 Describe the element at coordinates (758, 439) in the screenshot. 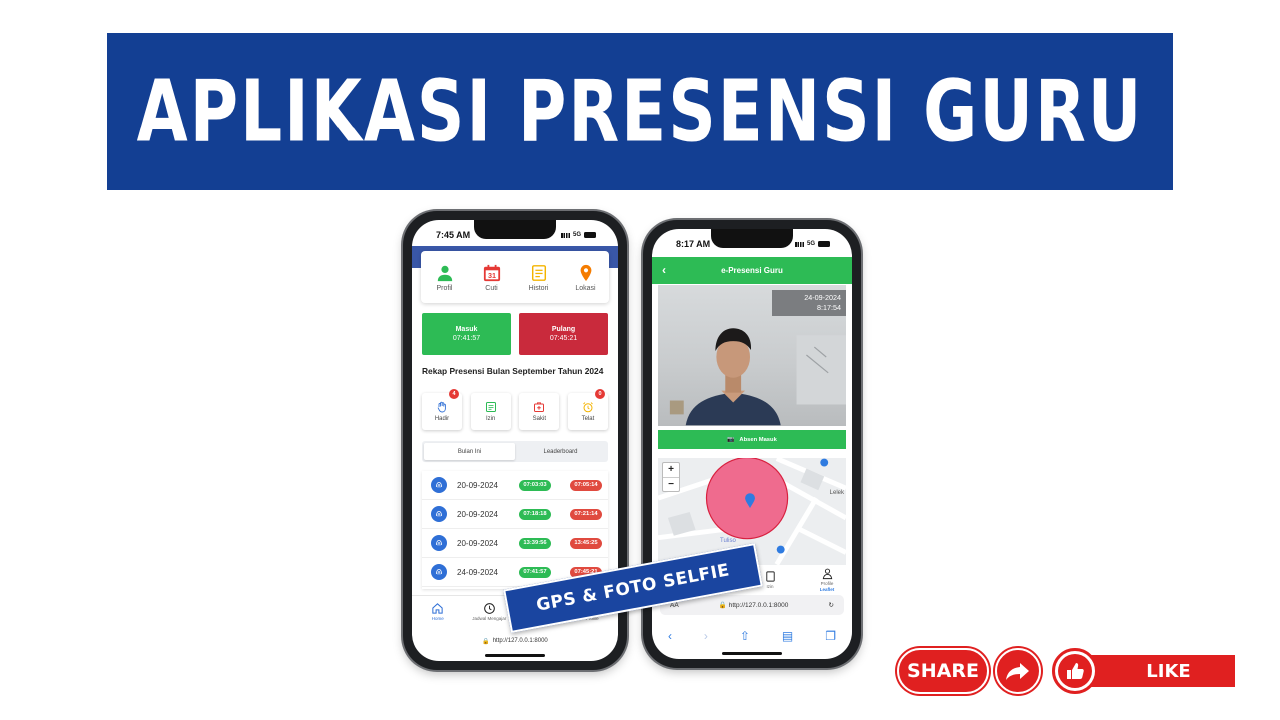

I see `absen-button-label: Absen Masuk` at that location.